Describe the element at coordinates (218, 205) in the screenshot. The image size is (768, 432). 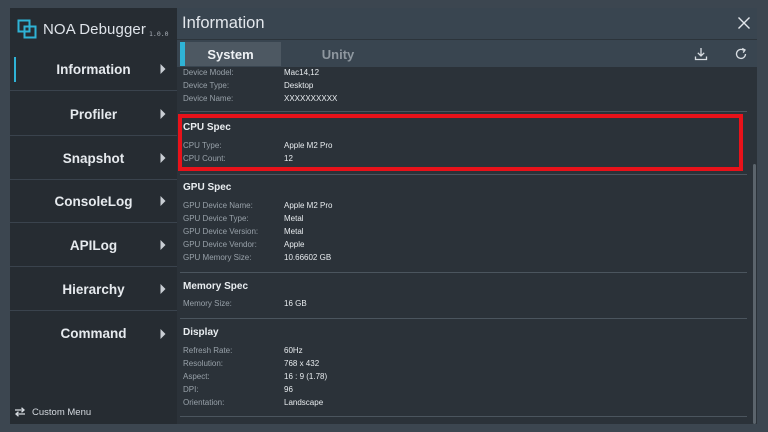
I see `info-key: GPU Device Name:` at that location.